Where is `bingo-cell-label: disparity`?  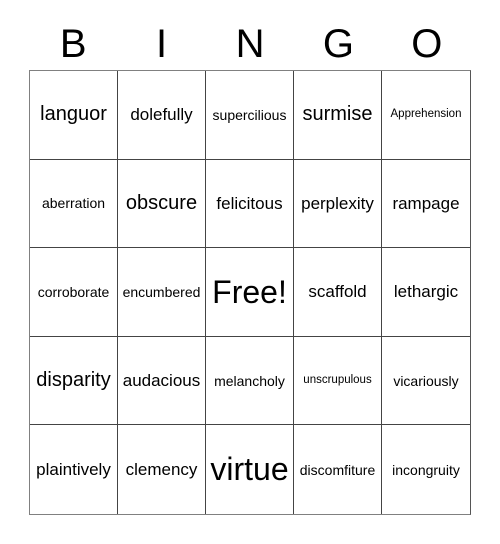 bingo-cell-label: disparity is located at coordinates (73, 380).